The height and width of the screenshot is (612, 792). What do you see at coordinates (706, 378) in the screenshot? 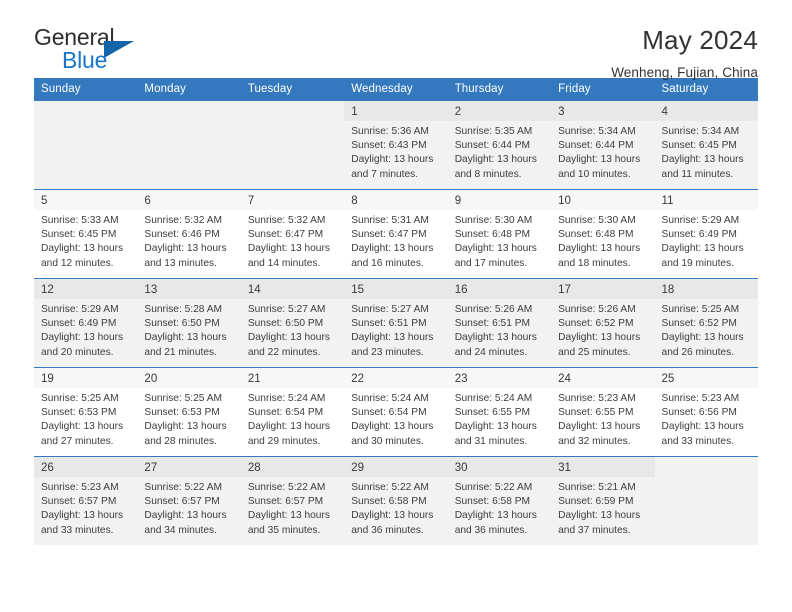
I see `day-number: 25` at bounding box center [706, 378].